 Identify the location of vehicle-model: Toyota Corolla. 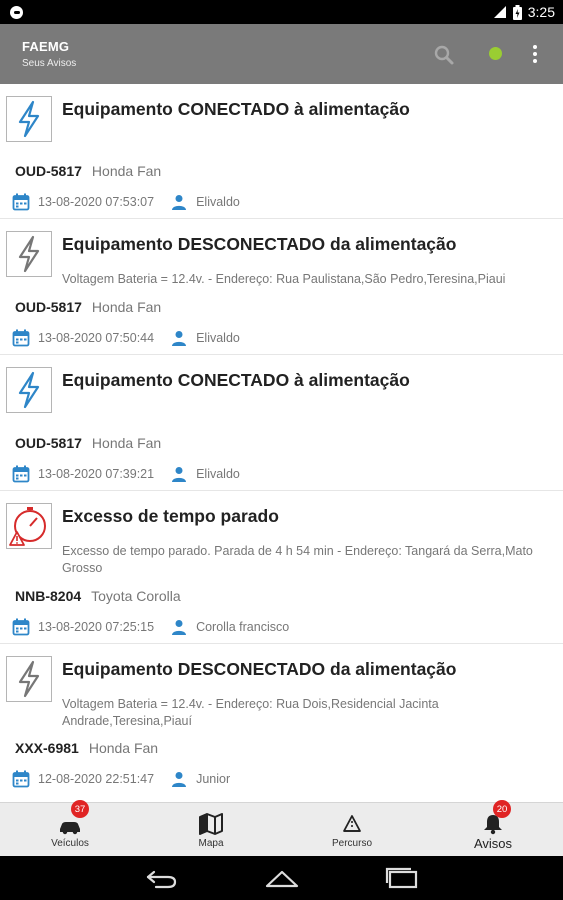
(136, 596).